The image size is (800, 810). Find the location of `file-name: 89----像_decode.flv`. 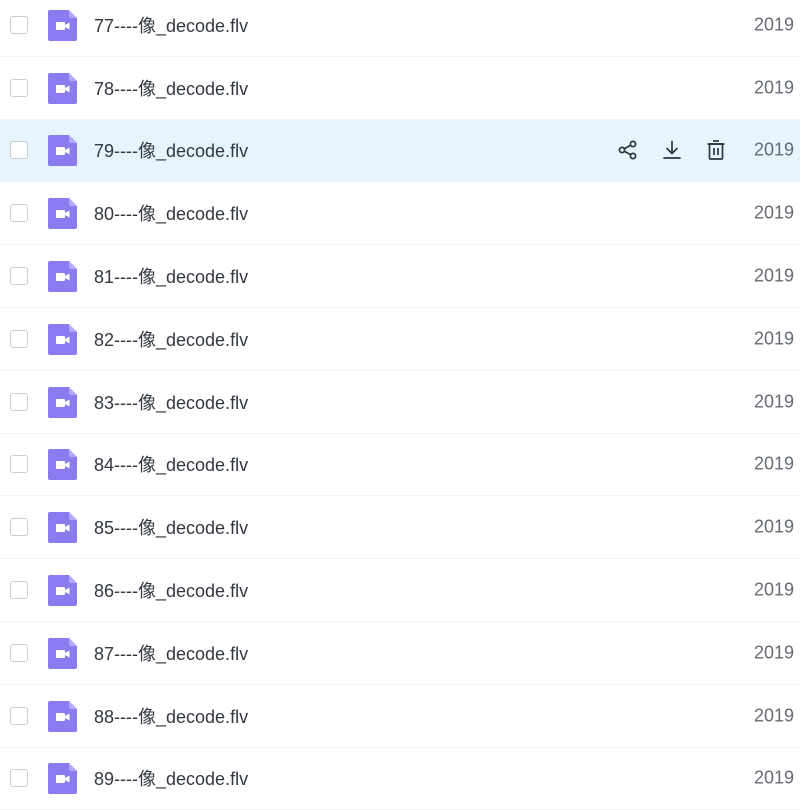

file-name: 89----像_decode.flv is located at coordinates (171, 778).